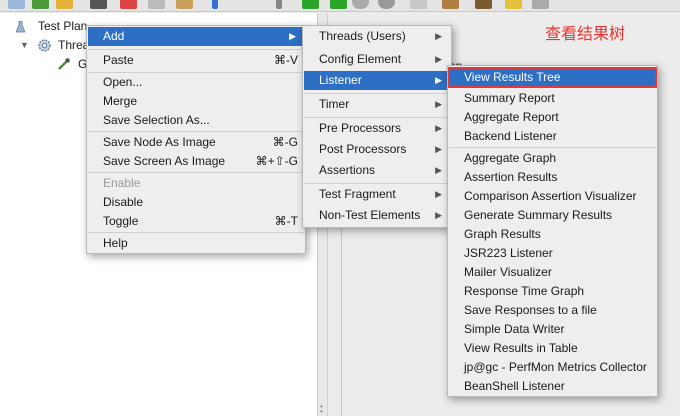 The width and height of the screenshot is (680, 416). I want to click on menu-item-beanshell-listener: BeanShell Listener, so click(552, 386).